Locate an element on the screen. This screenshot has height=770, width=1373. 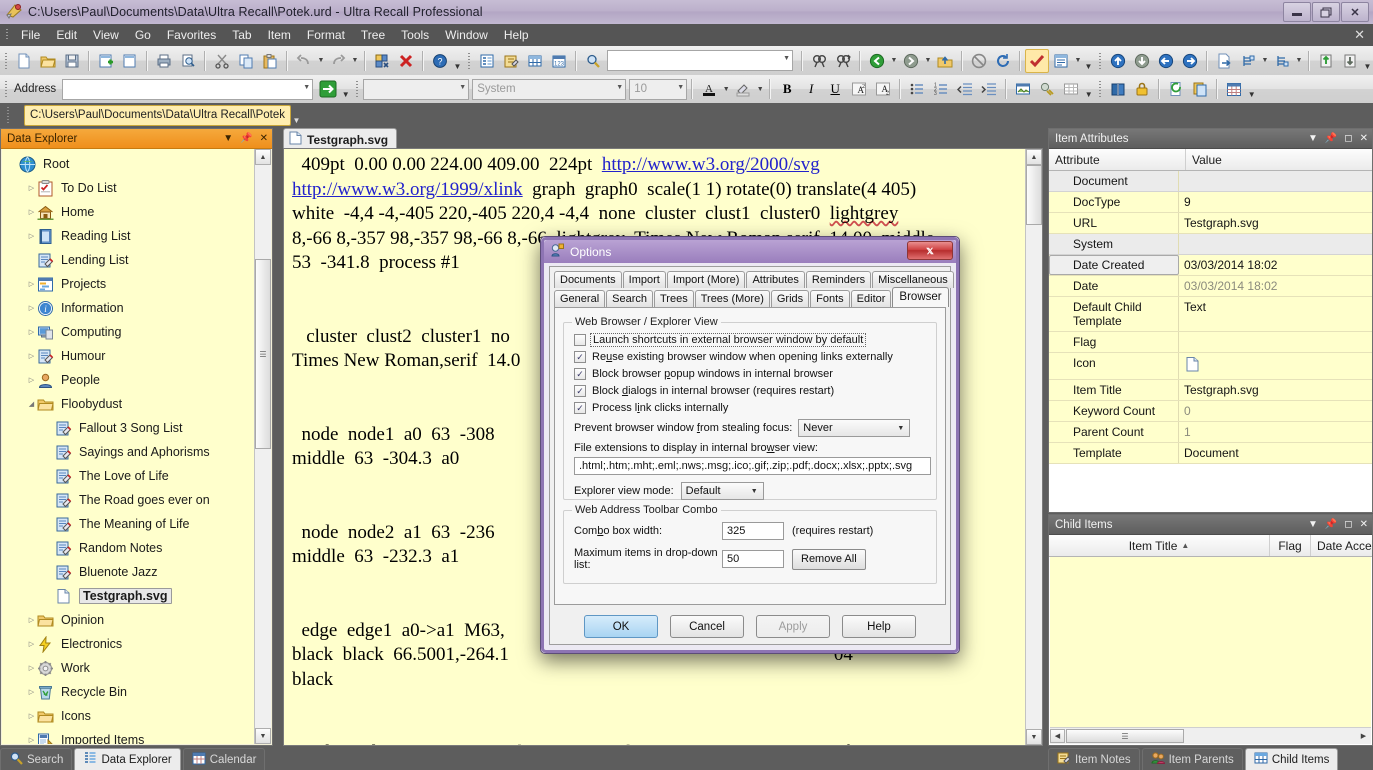
up-one-level-icon is located at coordinates (945, 61).